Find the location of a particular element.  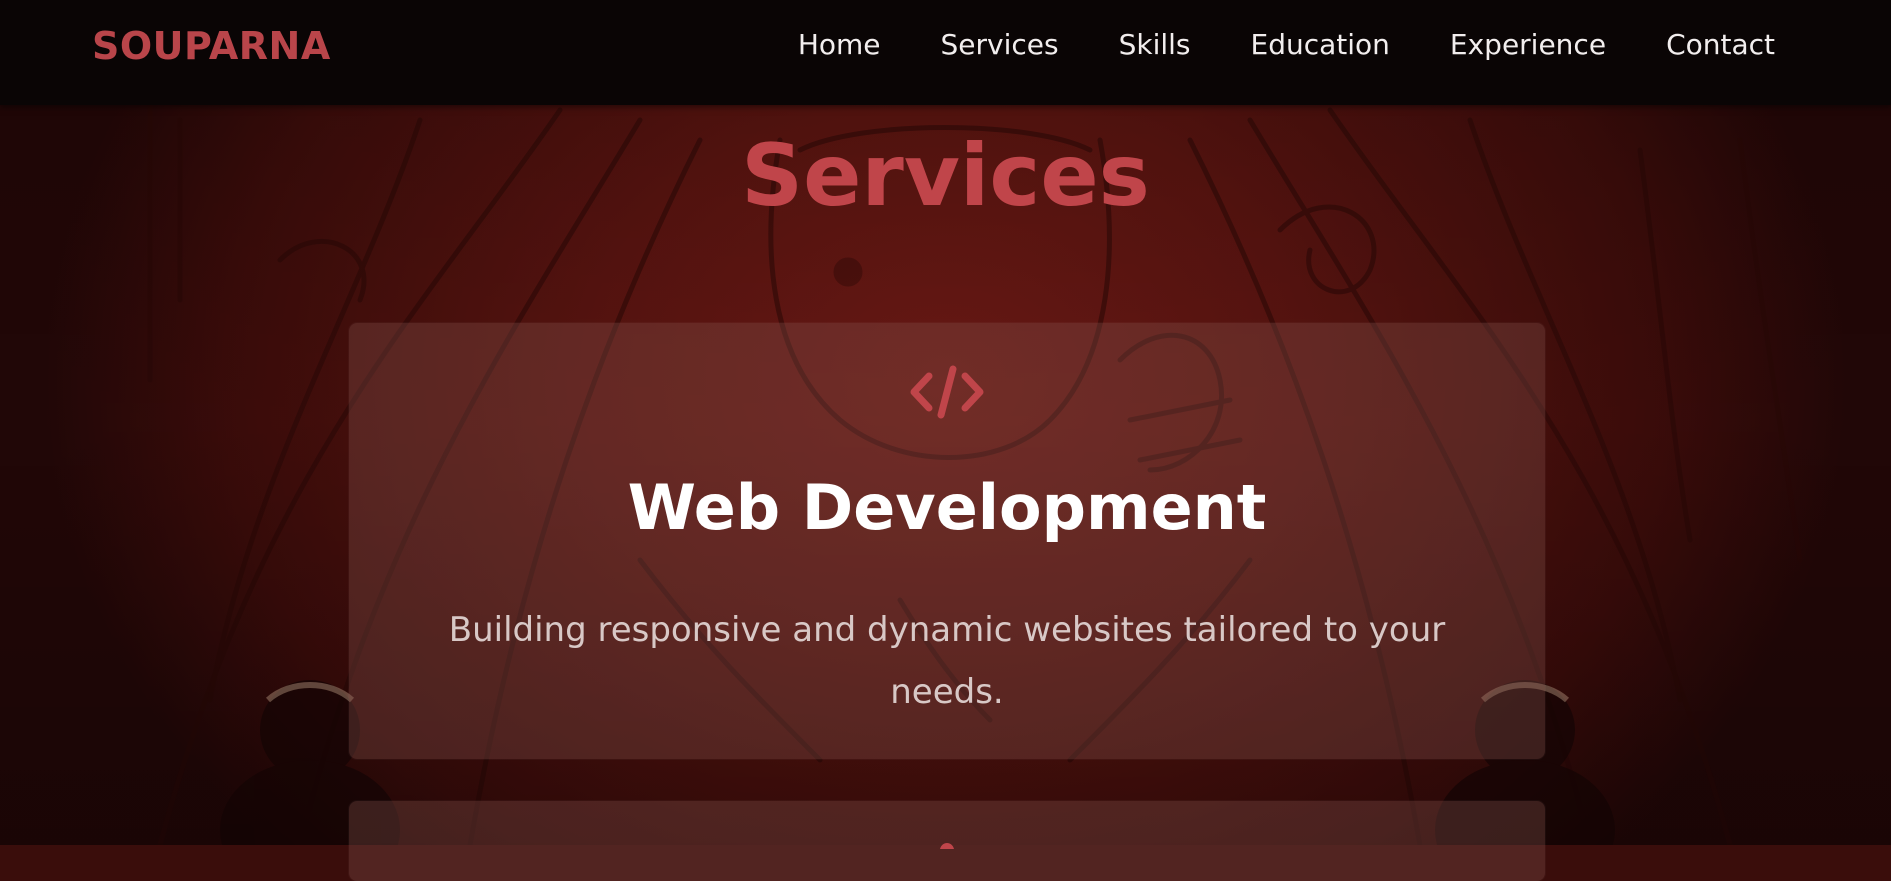

nav-link-services: Services is located at coordinates (1000, 44).